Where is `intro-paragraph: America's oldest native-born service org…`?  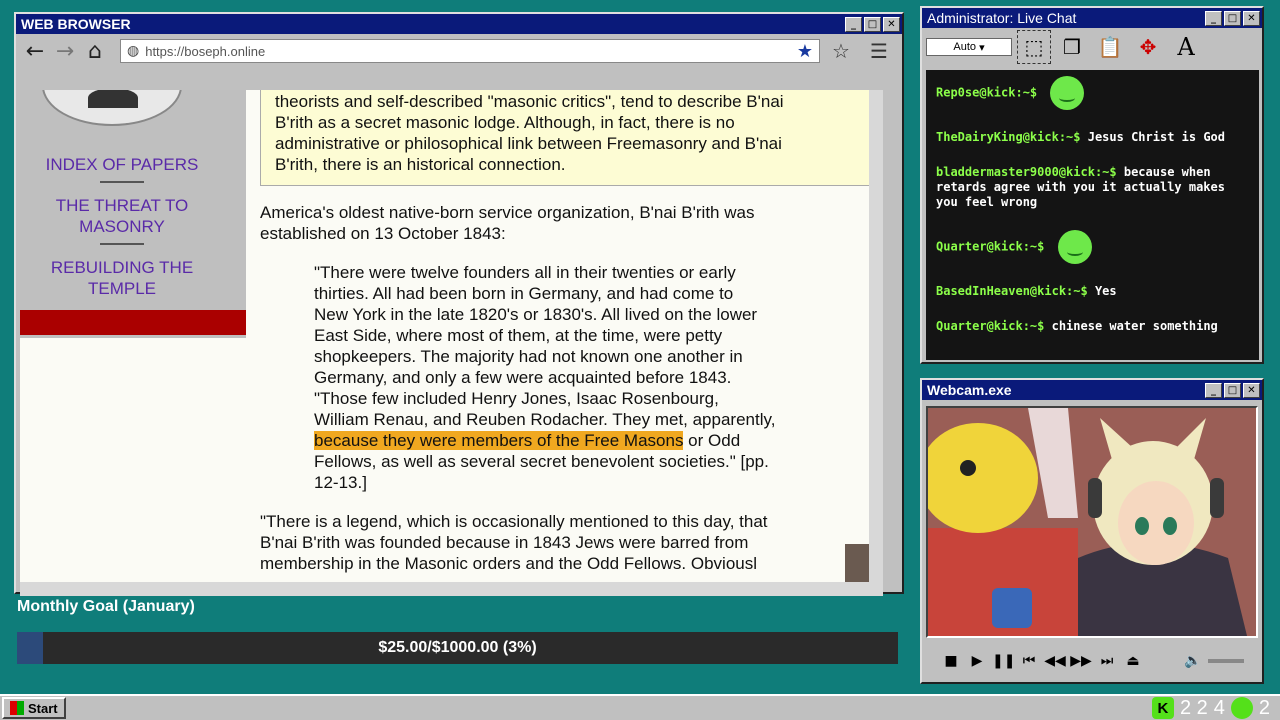
intro-paragraph: America's oldest native-born service org… is located at coordinates (507, 223).